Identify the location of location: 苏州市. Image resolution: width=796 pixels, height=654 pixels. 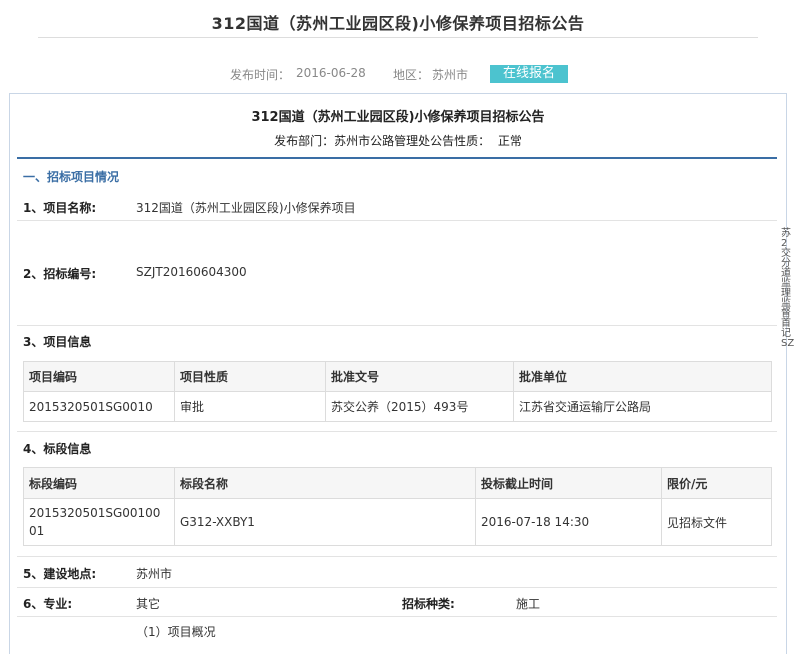
(154, 574).